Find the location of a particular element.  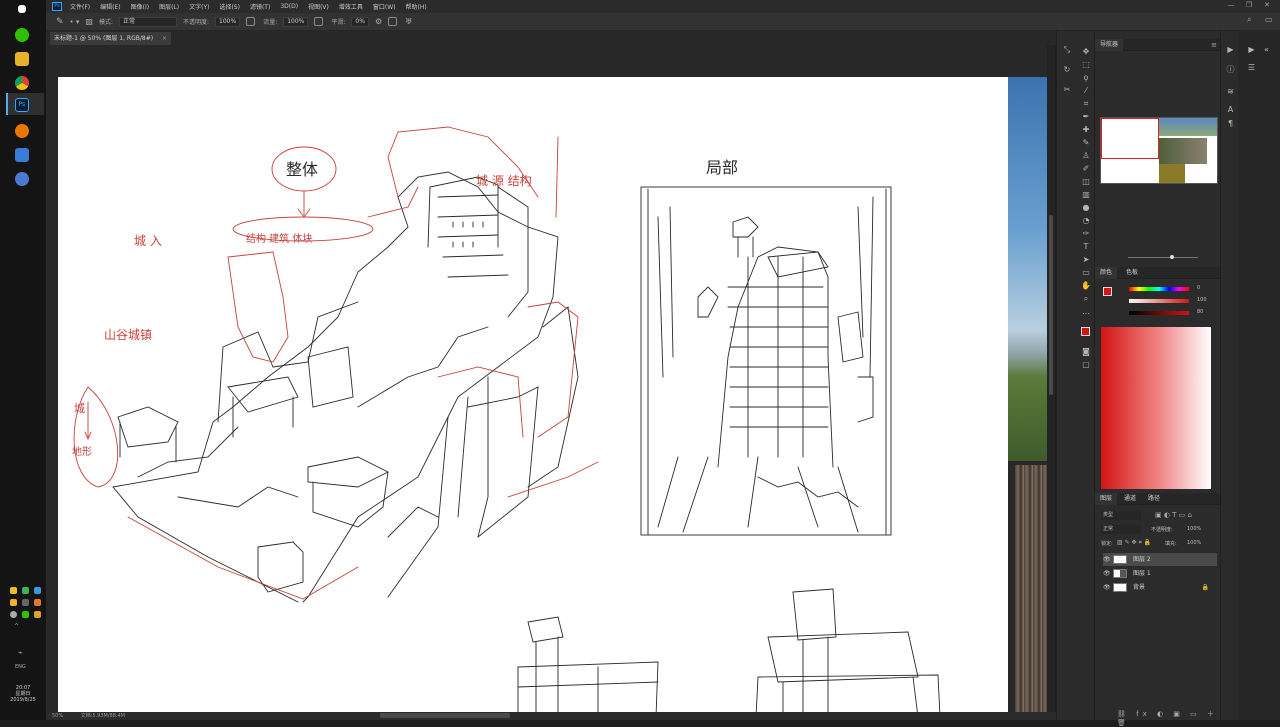

chrome-icon is located at coordinates (22, 83).